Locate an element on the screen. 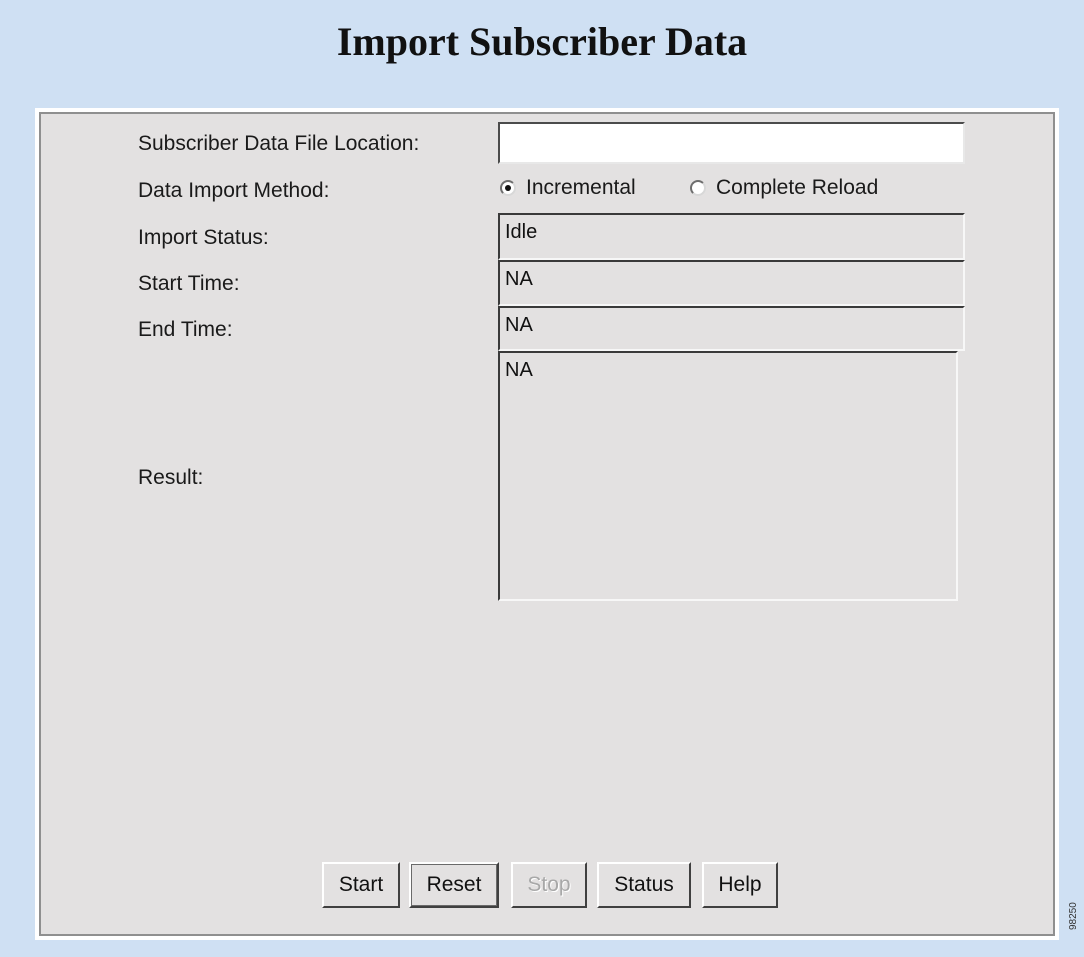  result-label: Result: is located at coordinates (171, 477).